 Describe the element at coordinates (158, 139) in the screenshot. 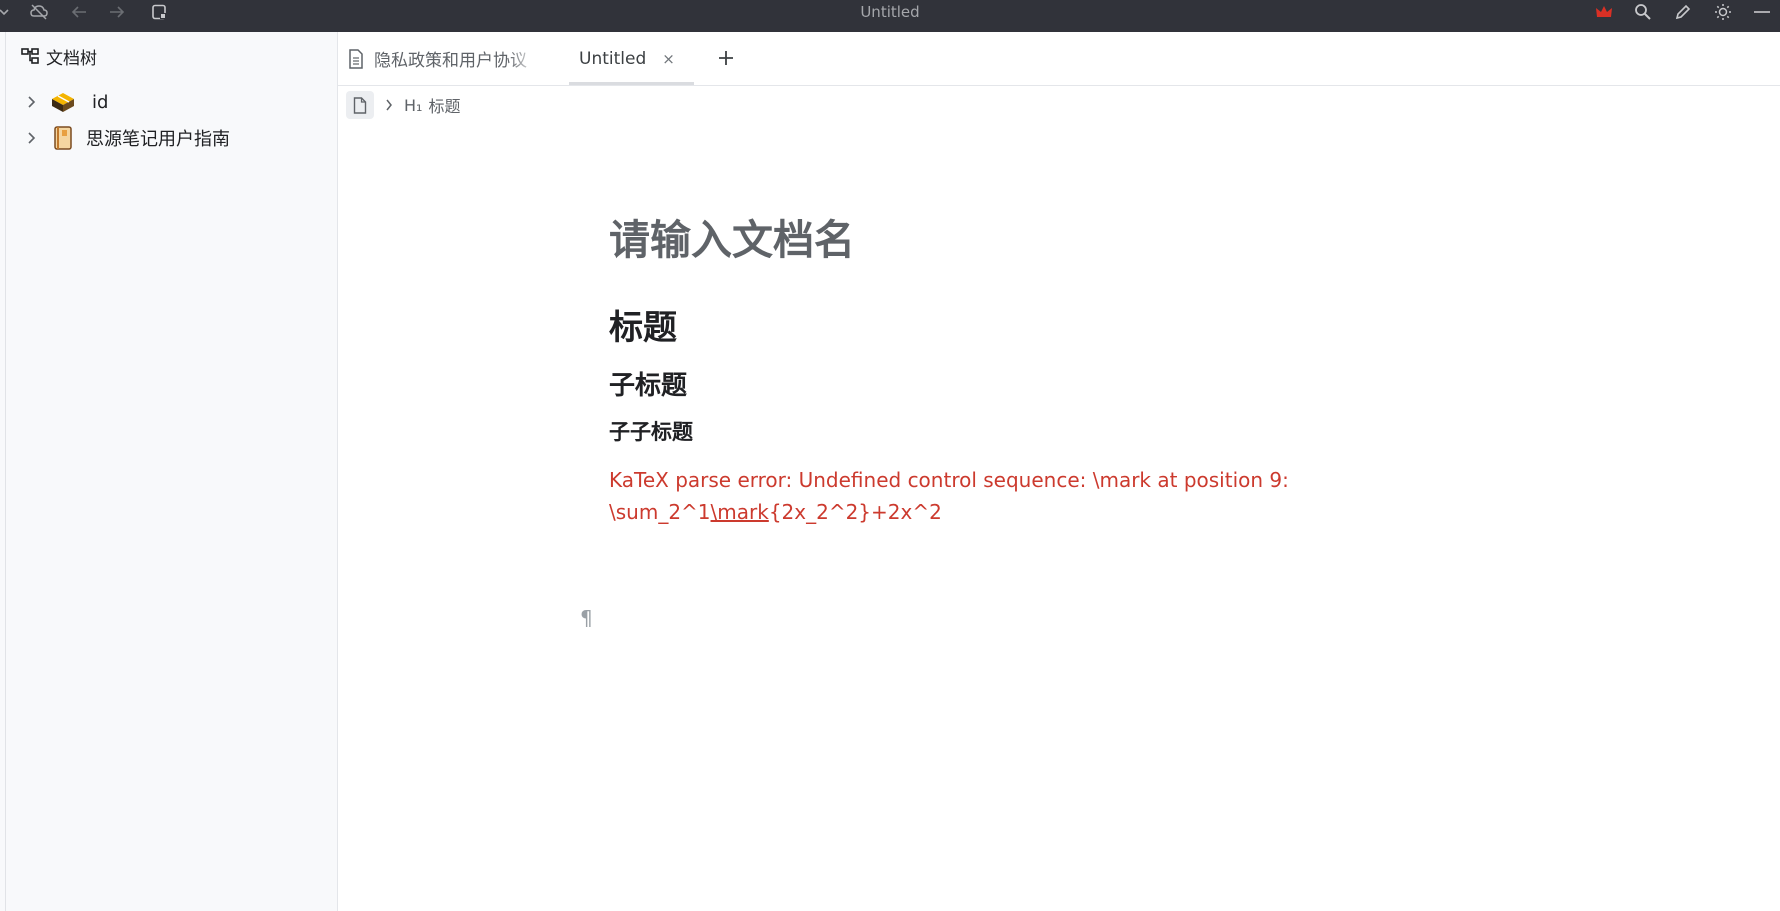

I see `tree-item-label: 思源笔记用户指南` at that location.